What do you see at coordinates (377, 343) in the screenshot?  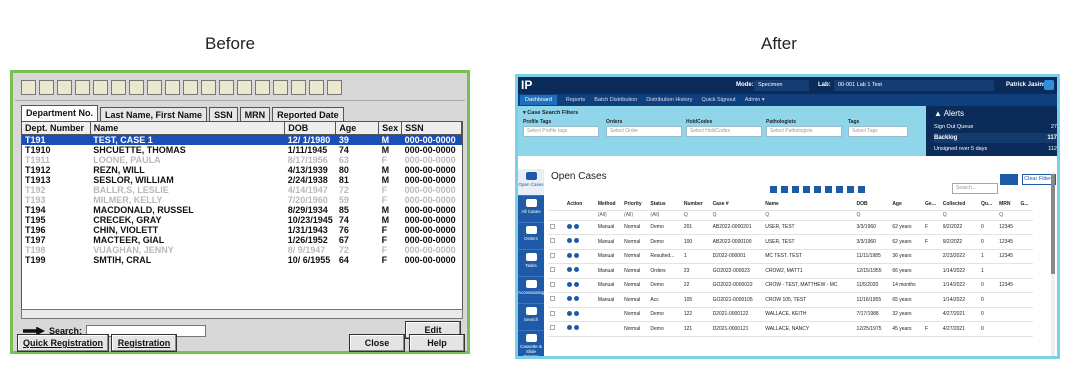 I see `close-button: Close` at bounding box center [377, 343].